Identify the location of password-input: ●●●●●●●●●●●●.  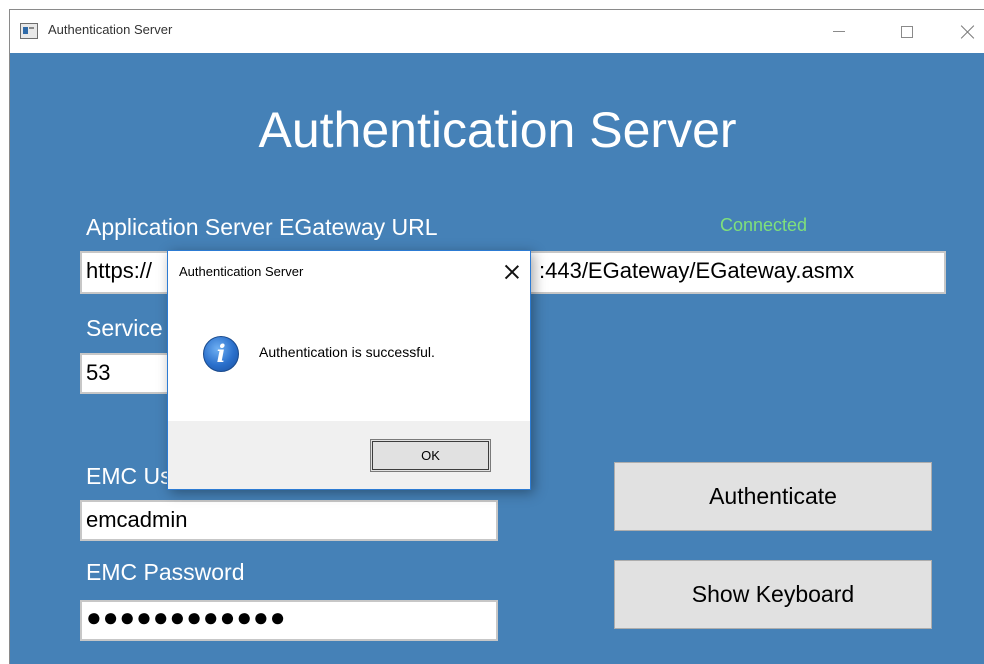
(289, 620).